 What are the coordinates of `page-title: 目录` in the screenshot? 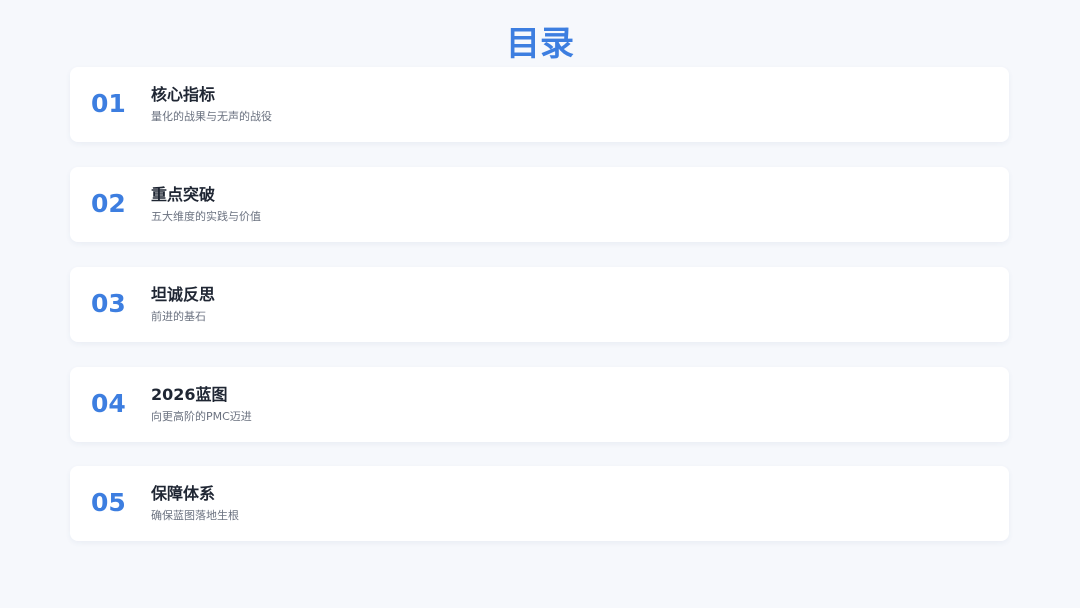 It's located at (540, 44).